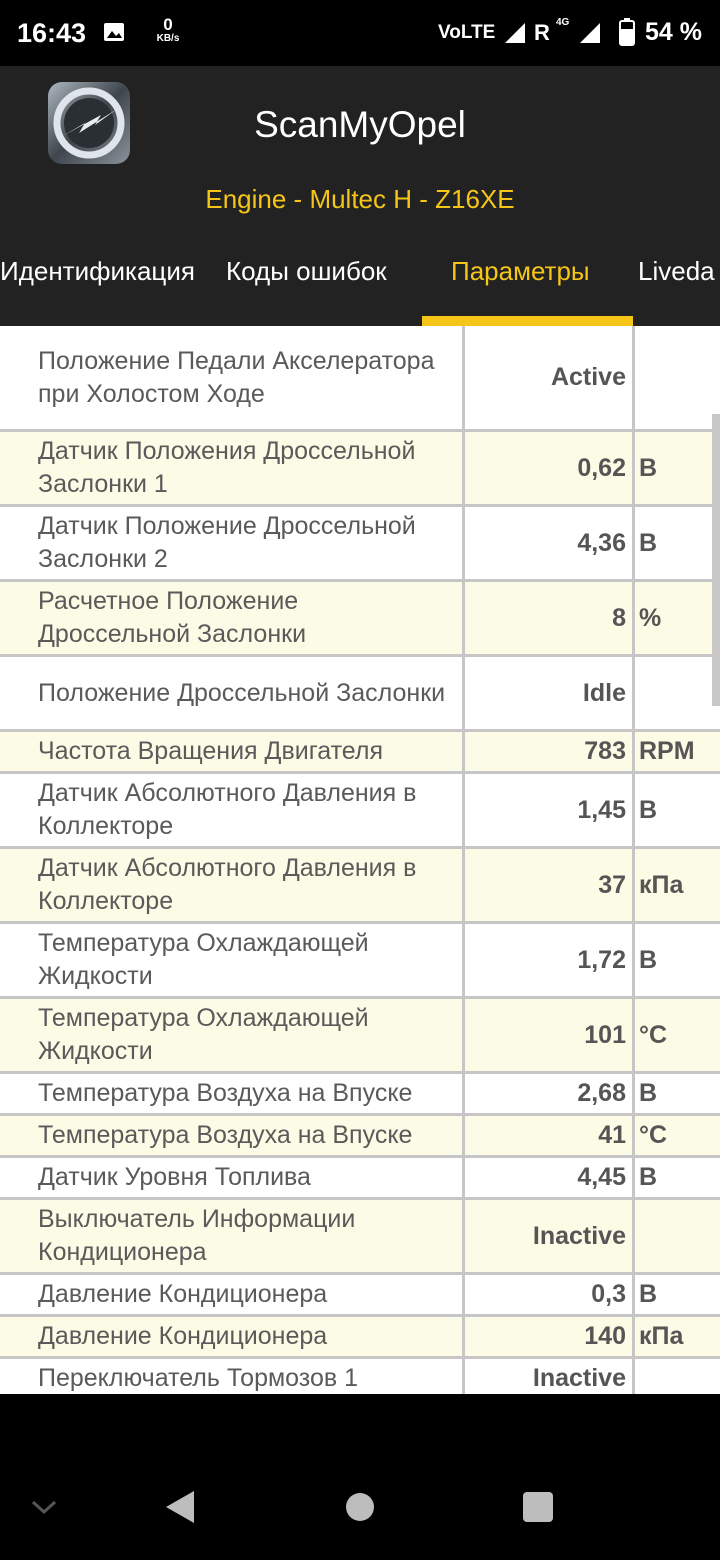 The image size is (720, 1560). I want to click on parameter-name: Датчик Положение Дроссельной Заслонки 2, so click(232, 543).